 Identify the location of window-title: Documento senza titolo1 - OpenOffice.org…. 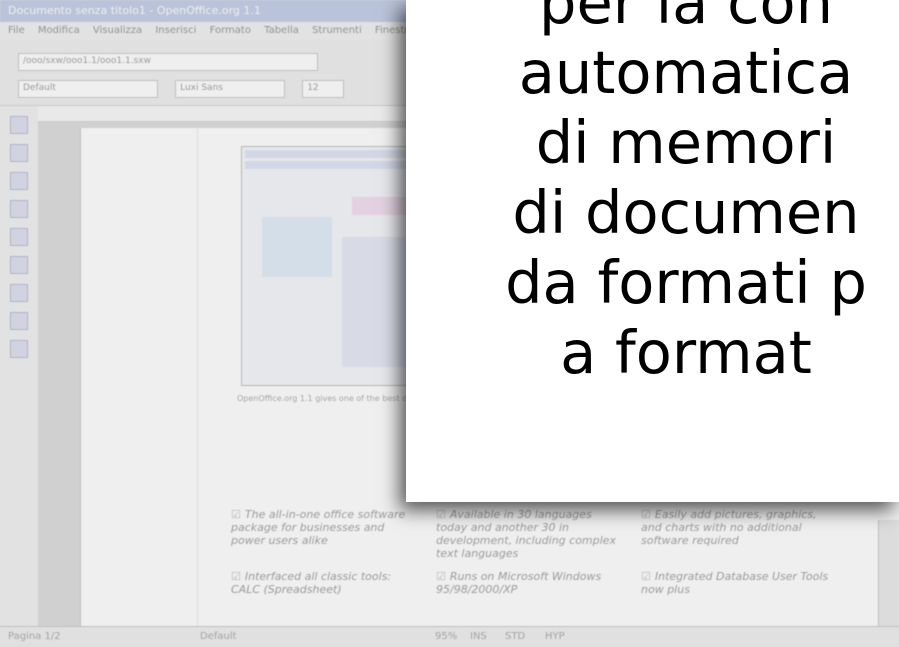
(134, 10).